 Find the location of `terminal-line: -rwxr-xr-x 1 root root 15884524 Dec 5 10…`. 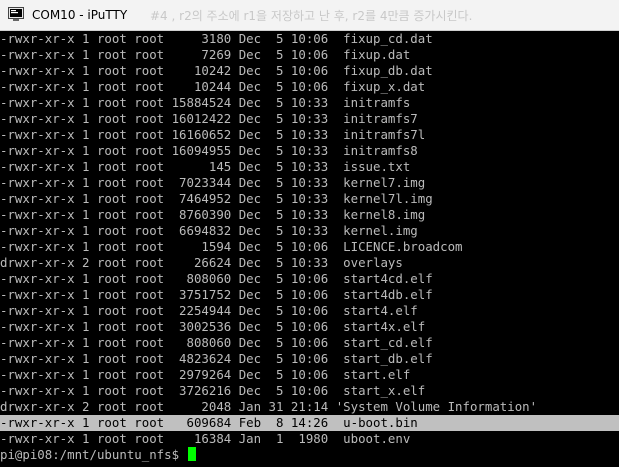

terminal-line: -rwxr-xr-x 1 root root 15884524 Dec 5 10… is located at coordinates (205, 102).